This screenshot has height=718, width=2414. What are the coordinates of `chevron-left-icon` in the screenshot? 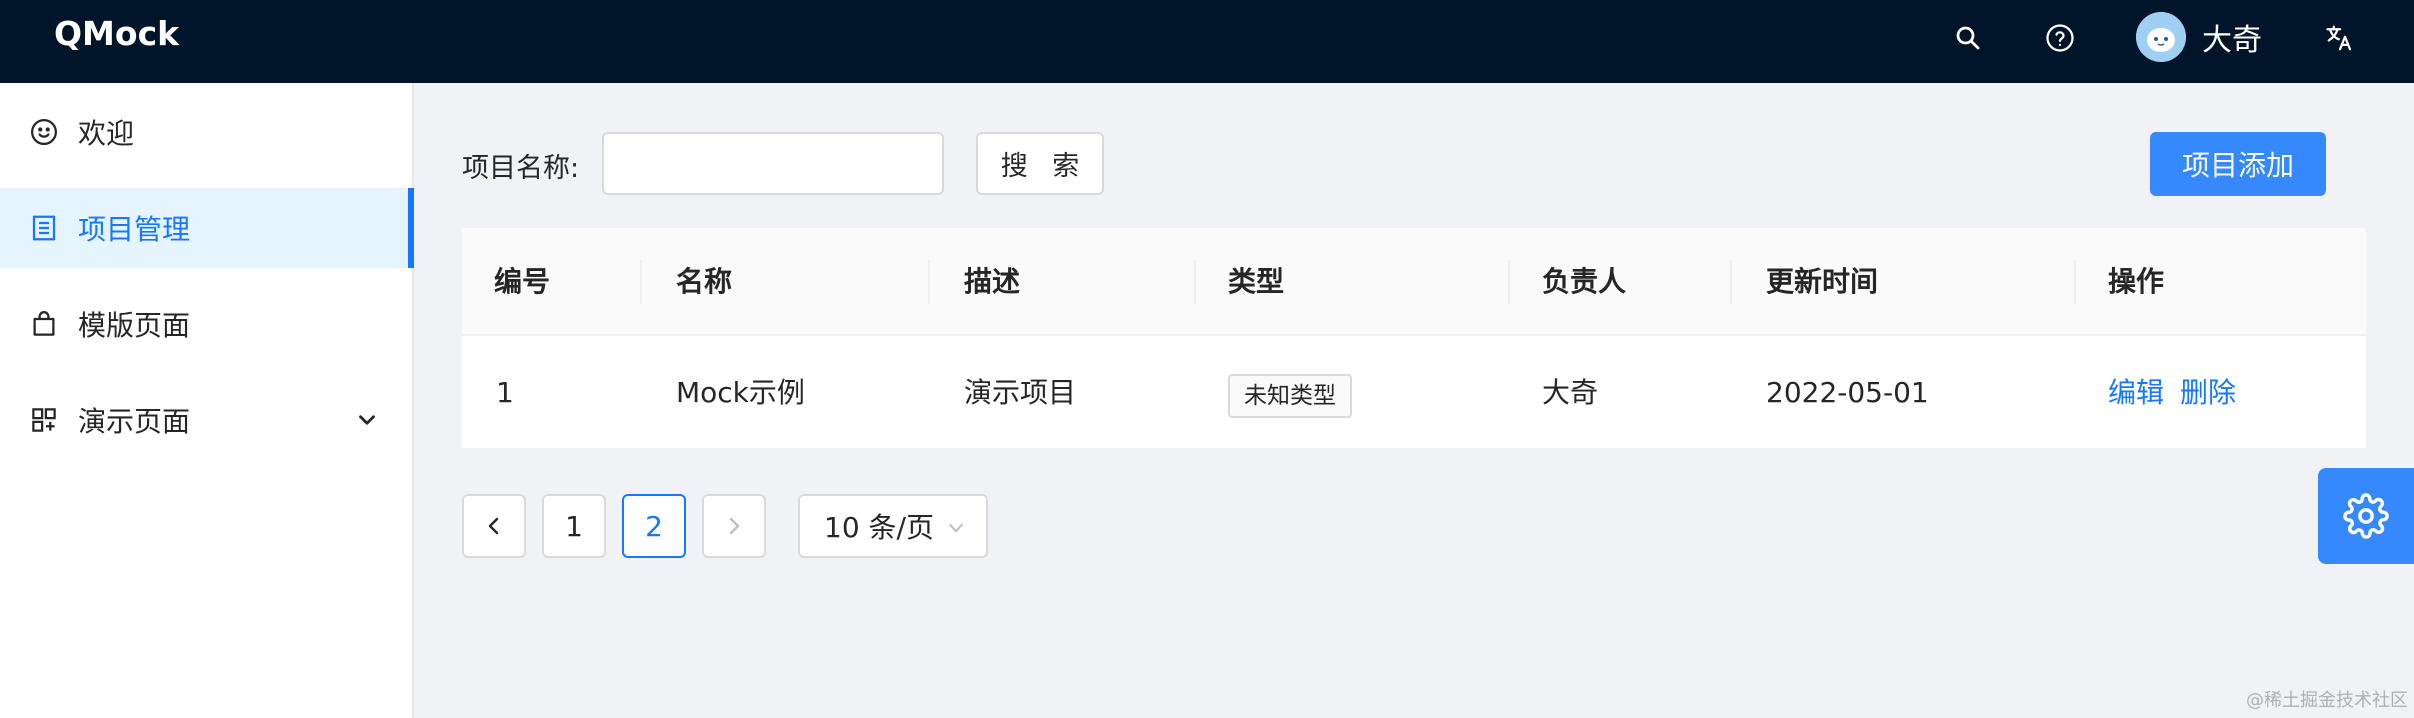 It's located at (493, 526).